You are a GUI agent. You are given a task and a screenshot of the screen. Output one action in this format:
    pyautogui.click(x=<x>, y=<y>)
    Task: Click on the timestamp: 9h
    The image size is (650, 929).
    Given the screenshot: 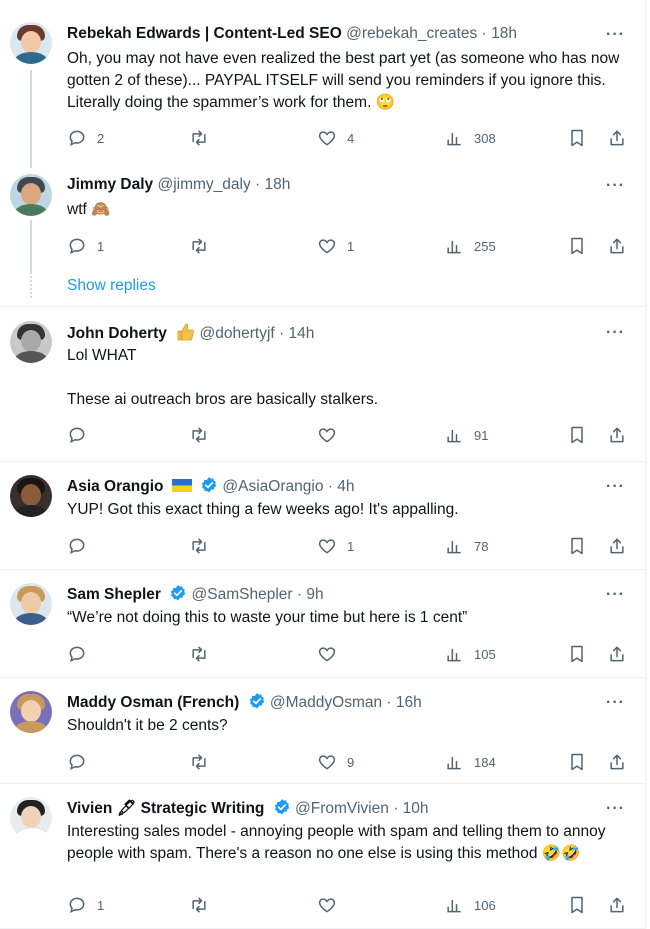 What is the action you would take?
    pyautogui.click(x=314, y=594)
    